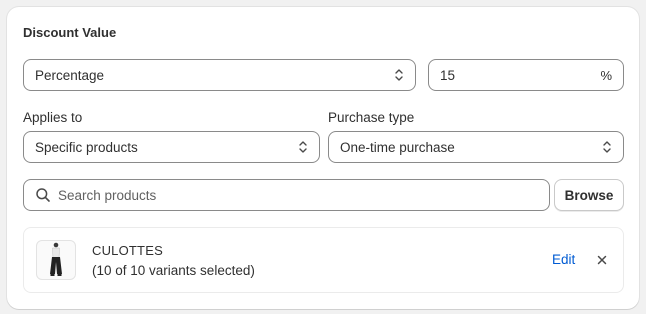 This screenshot has width=646, height=314. Describe the element at coordinates (563, 259) in the screenshot. I see `edit-product-link: Edit` at that location.